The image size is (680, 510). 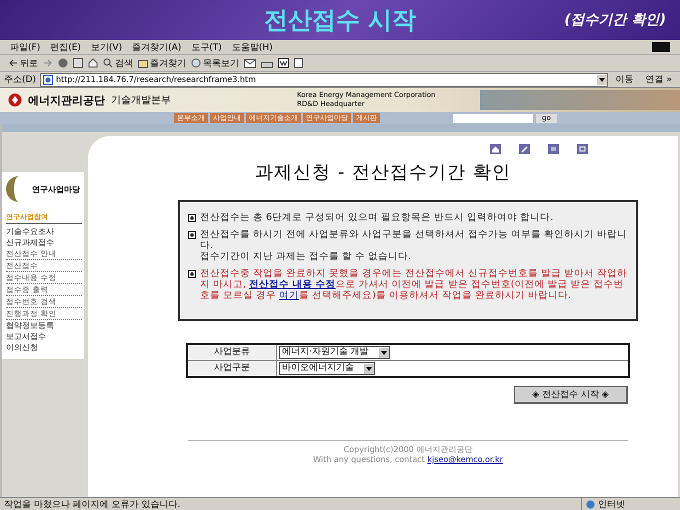 I want to click on globe-icon, so click(x=590, y=504).